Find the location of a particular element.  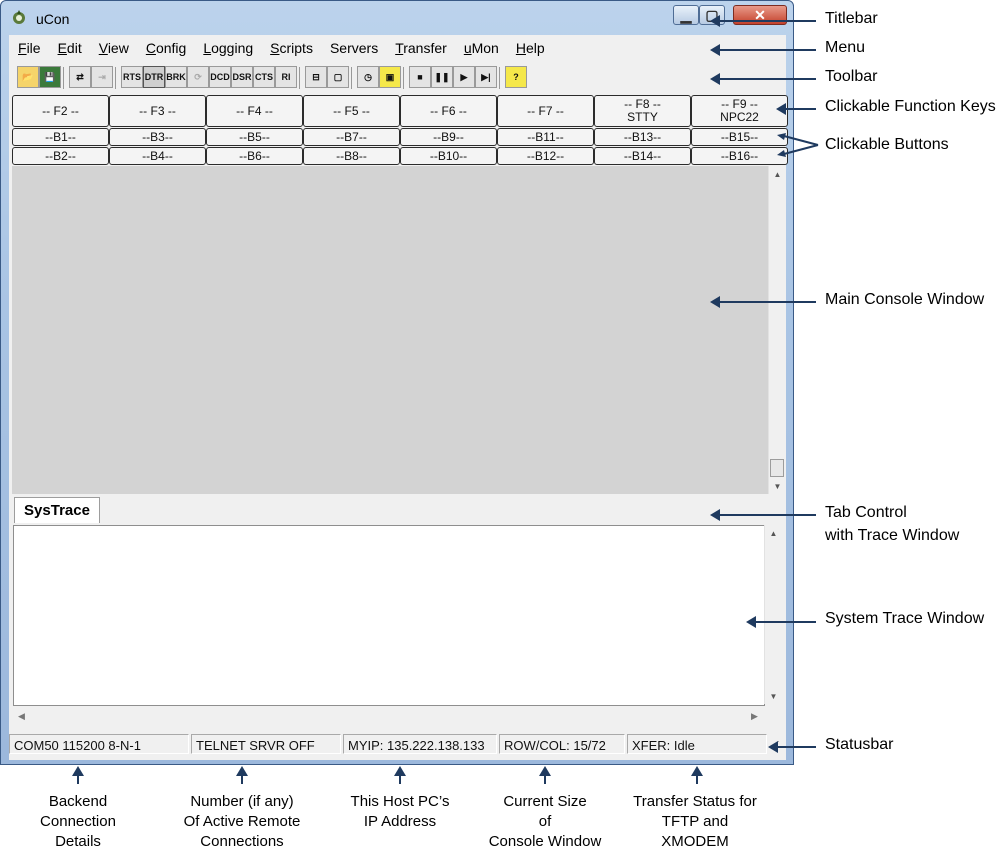

trace-horizontal-scrollbar: ◀ ▶ is located at coordinates (388, 716).